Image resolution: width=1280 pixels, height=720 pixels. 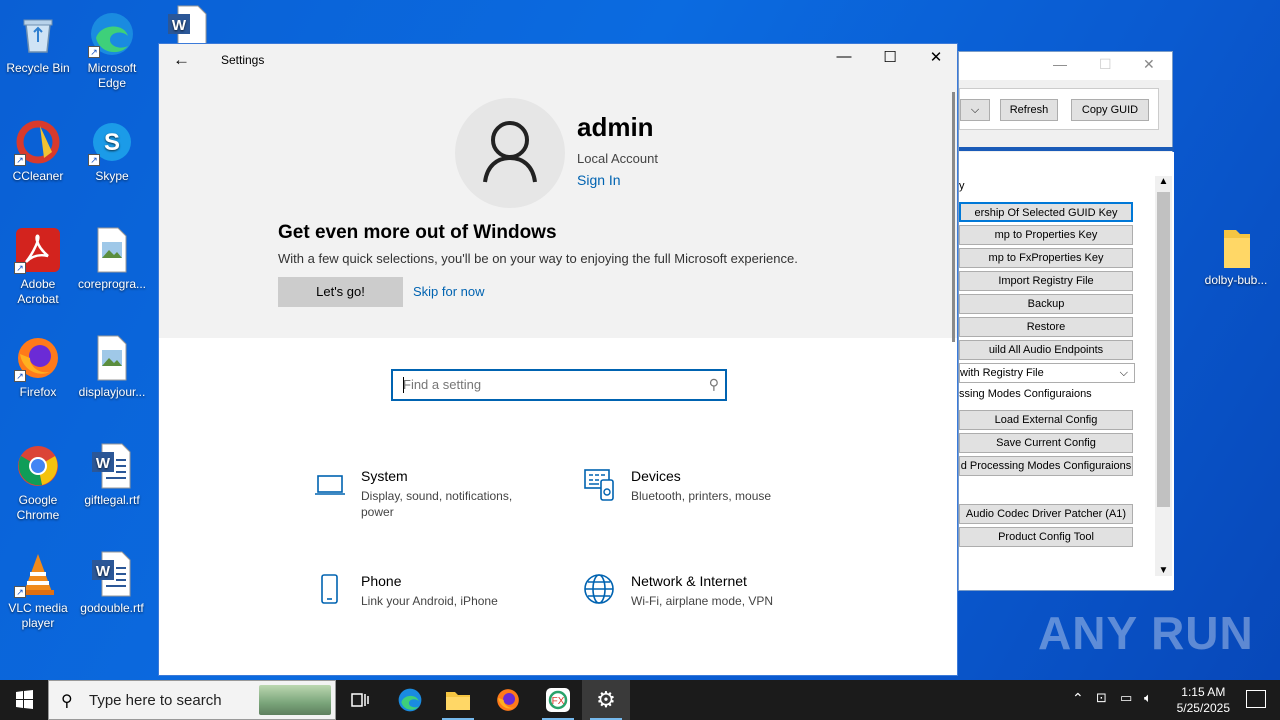 What do you see at coordinates (38, 176) in the screenshot?
I see `desktop-icon-label: CCleaner` at bounding box center [38, 176].